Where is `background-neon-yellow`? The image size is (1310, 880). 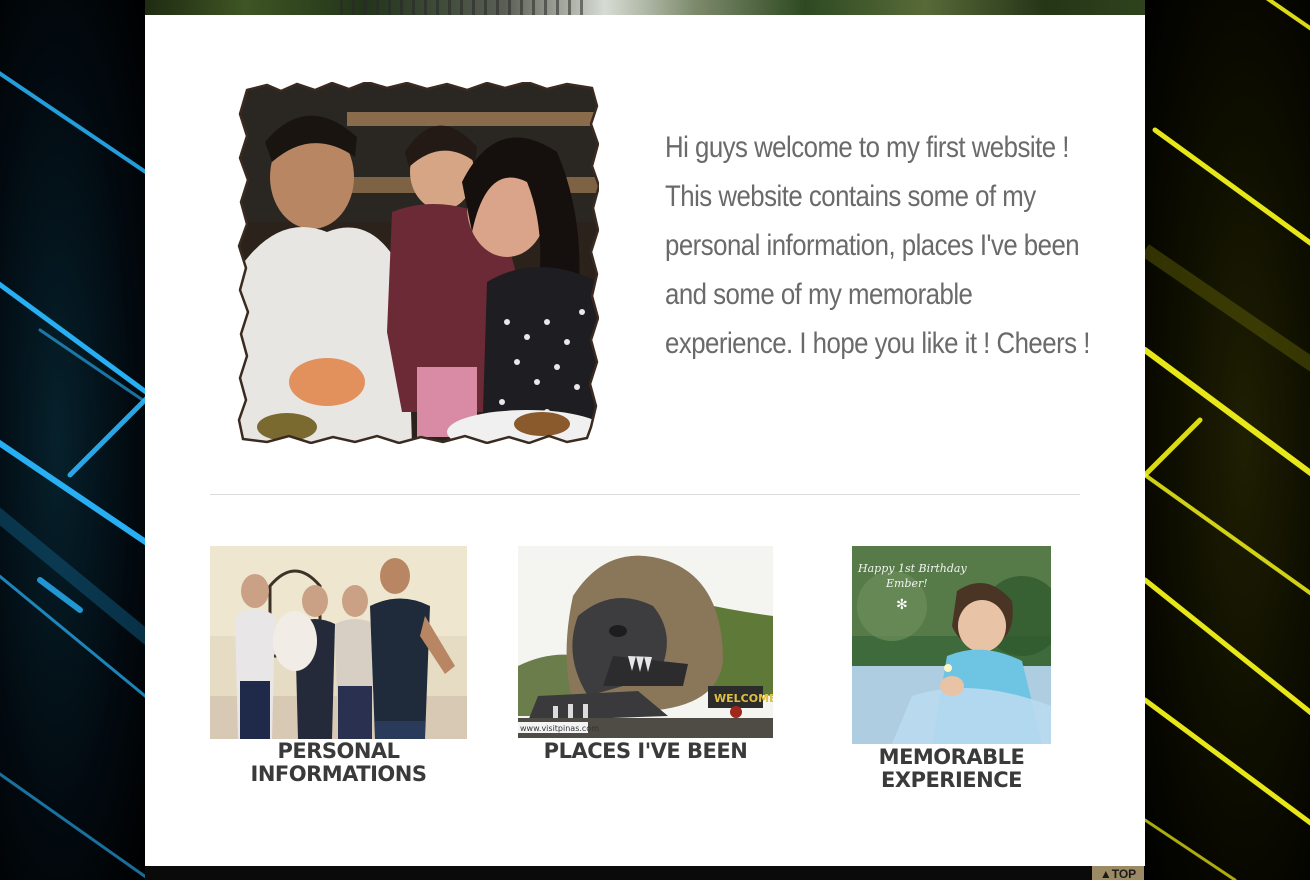
background-neon-yellow is located at coordinates (1227, 440).